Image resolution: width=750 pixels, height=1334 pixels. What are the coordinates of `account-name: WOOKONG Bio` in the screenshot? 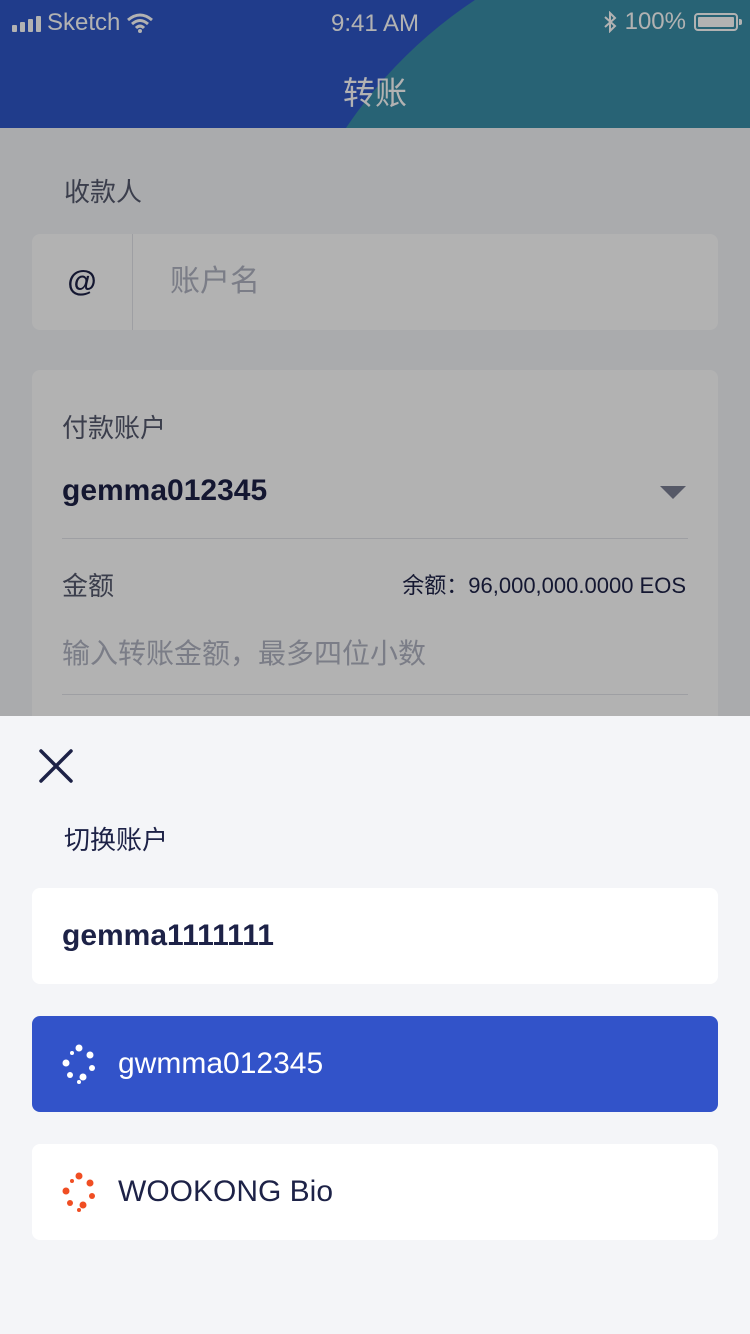 It's located at (226, 1191).